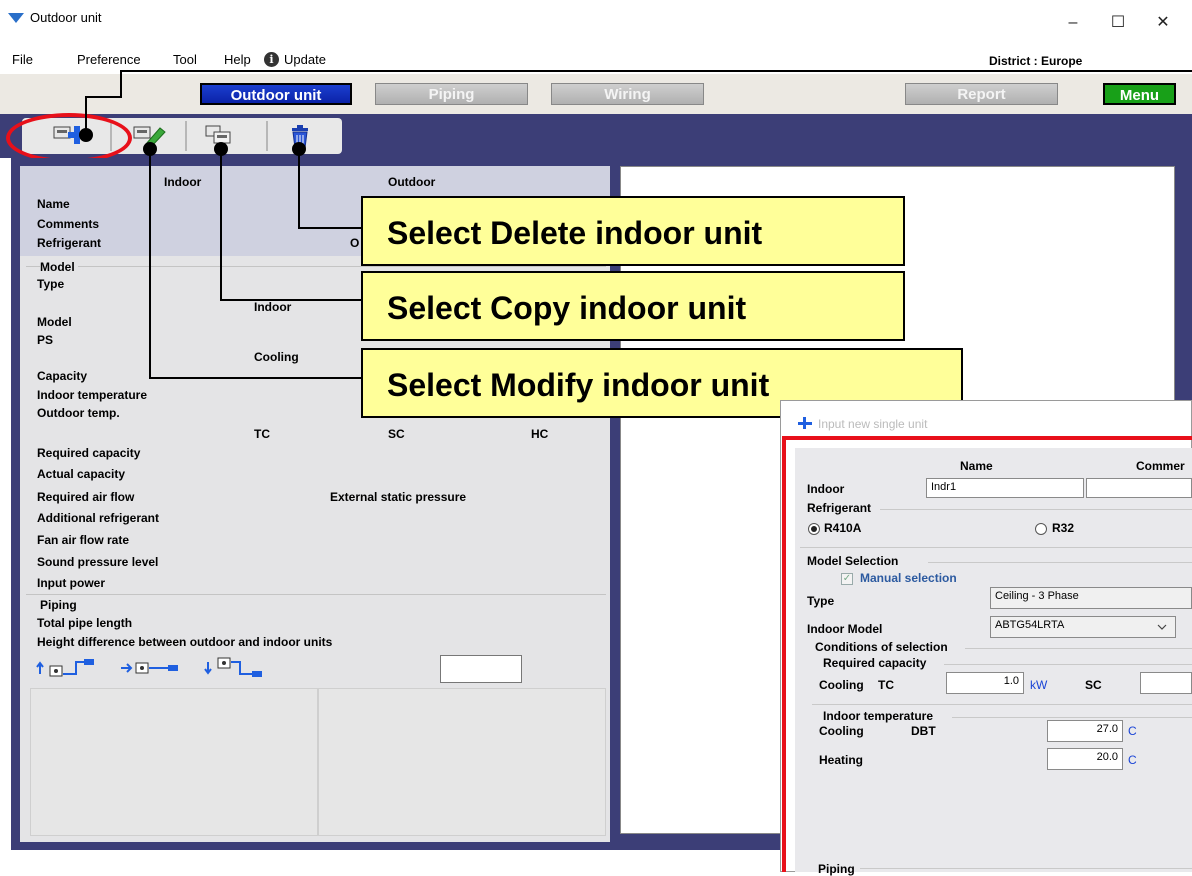 This screenshot has width=1192, height=876. I want to click on dialog-title: Input new single unit, so click(873, 424).